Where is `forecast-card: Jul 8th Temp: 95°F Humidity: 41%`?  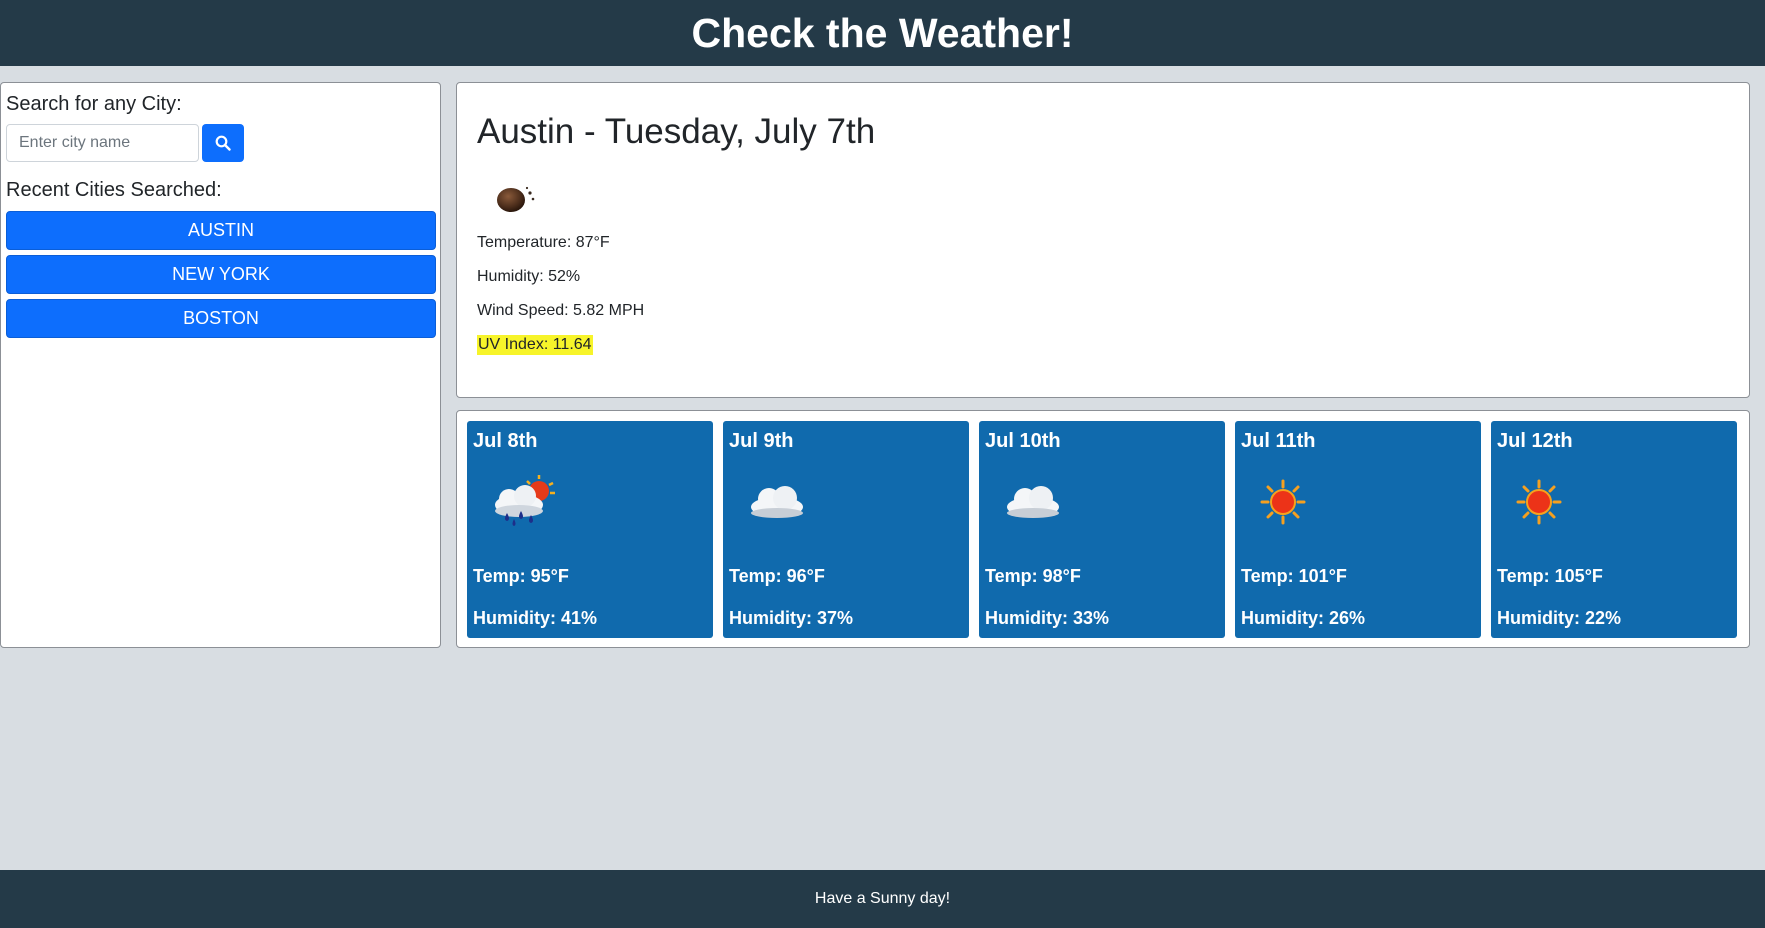 forecast-card: Jul 8th Temp: 95°F Humidity: 41% is located at coordinates (590, 529).